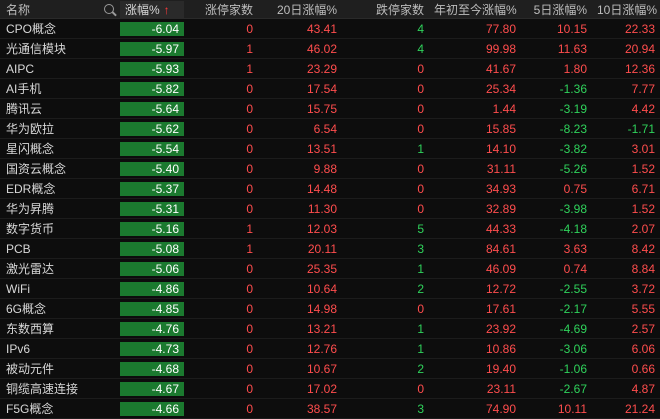 The width and height of the screenshot is (660, 419). I want to click on cell-change: -4.67, so click(152, 388).